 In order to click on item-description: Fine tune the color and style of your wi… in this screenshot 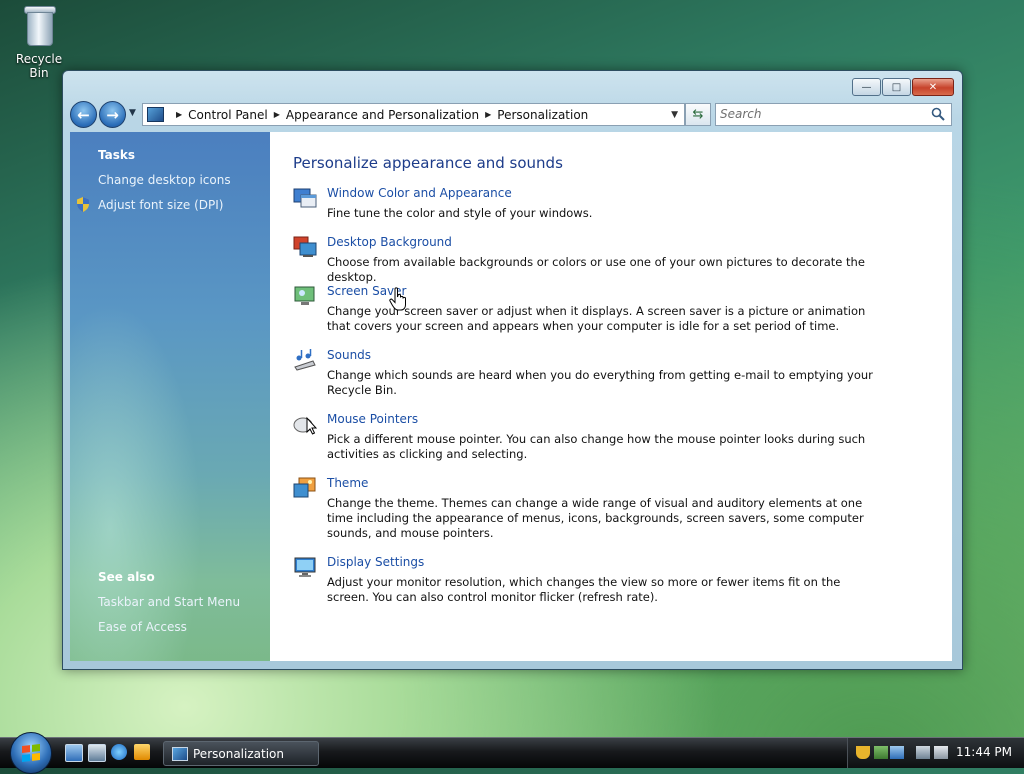, I will do `click(460, 213)`.